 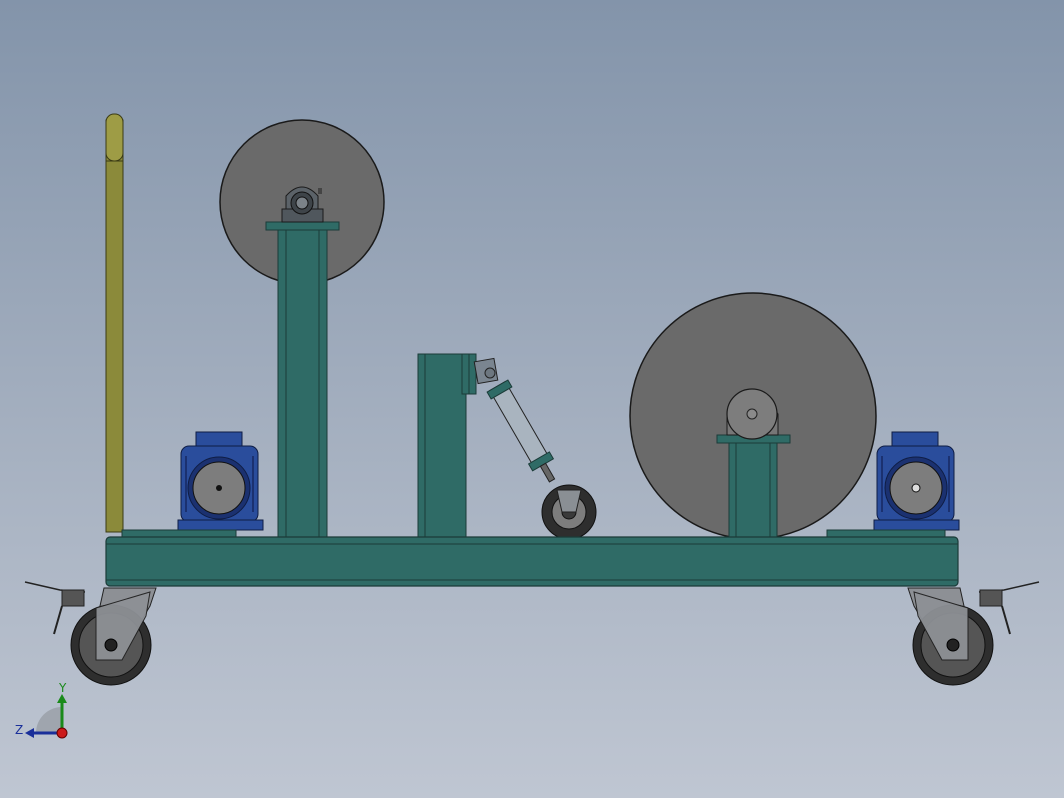 What do you see at coordinates (569, 512) in the screenshot?
I see `cylinder-roller-wheel` at bounding box center [569, 512].